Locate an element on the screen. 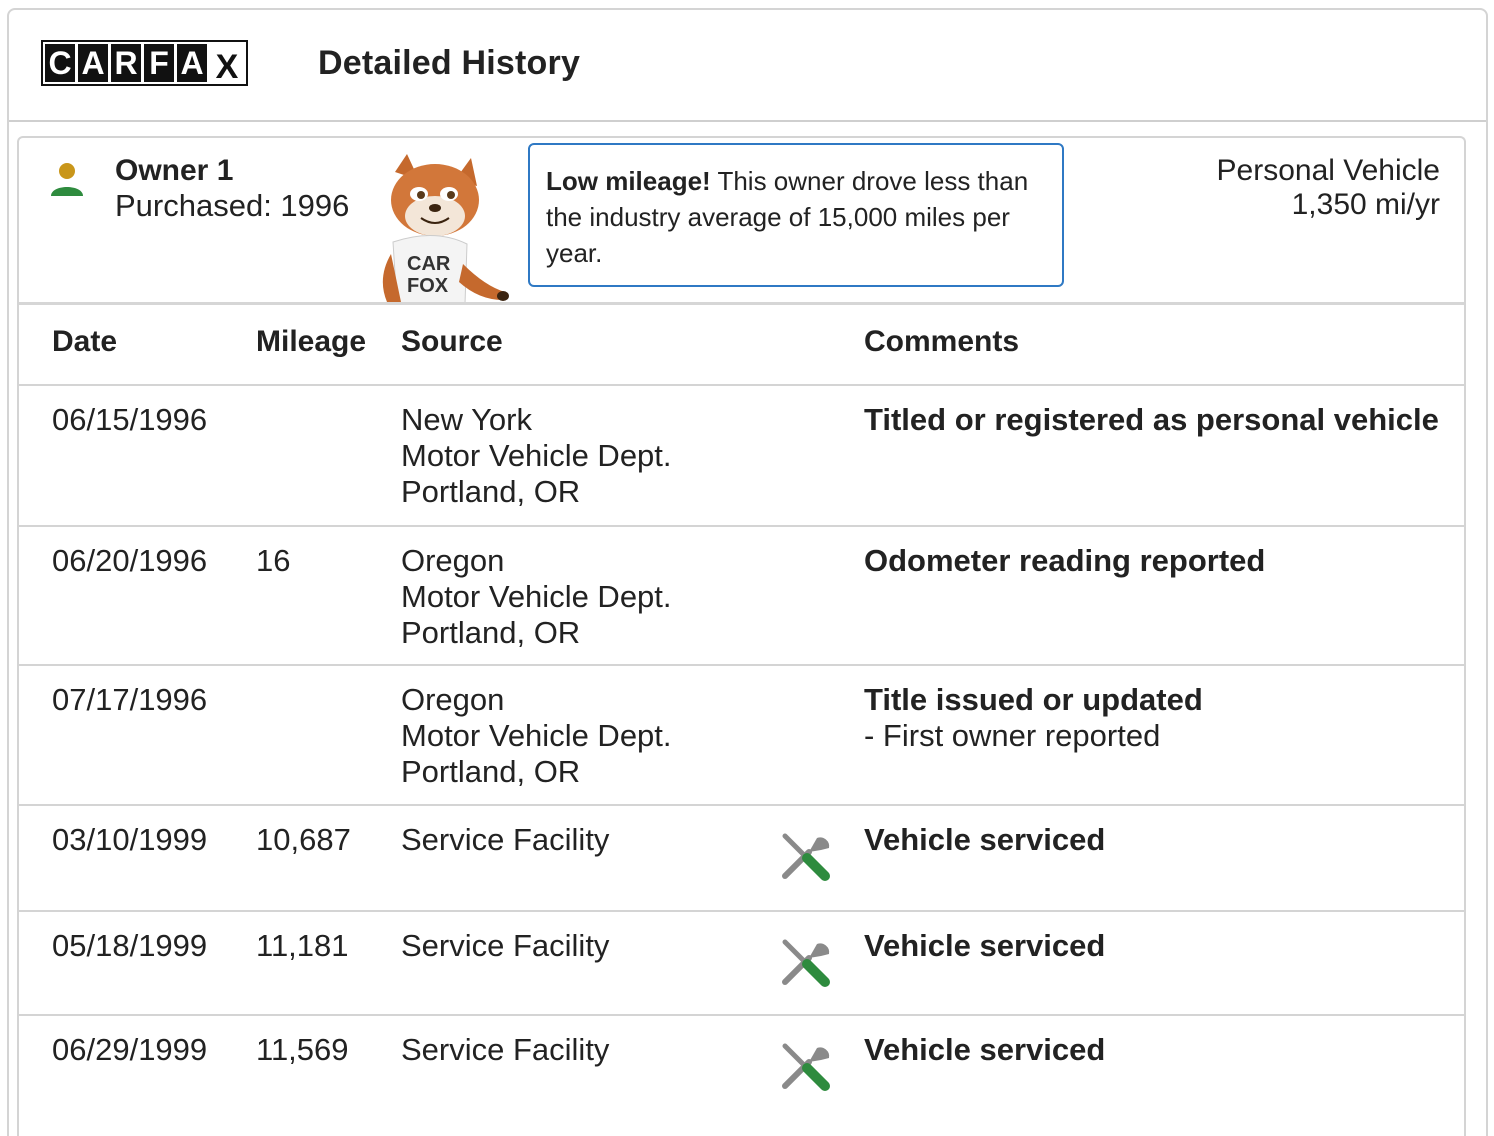  report-header: C A R F A X Detailed History is located at coordinates (747, 66).